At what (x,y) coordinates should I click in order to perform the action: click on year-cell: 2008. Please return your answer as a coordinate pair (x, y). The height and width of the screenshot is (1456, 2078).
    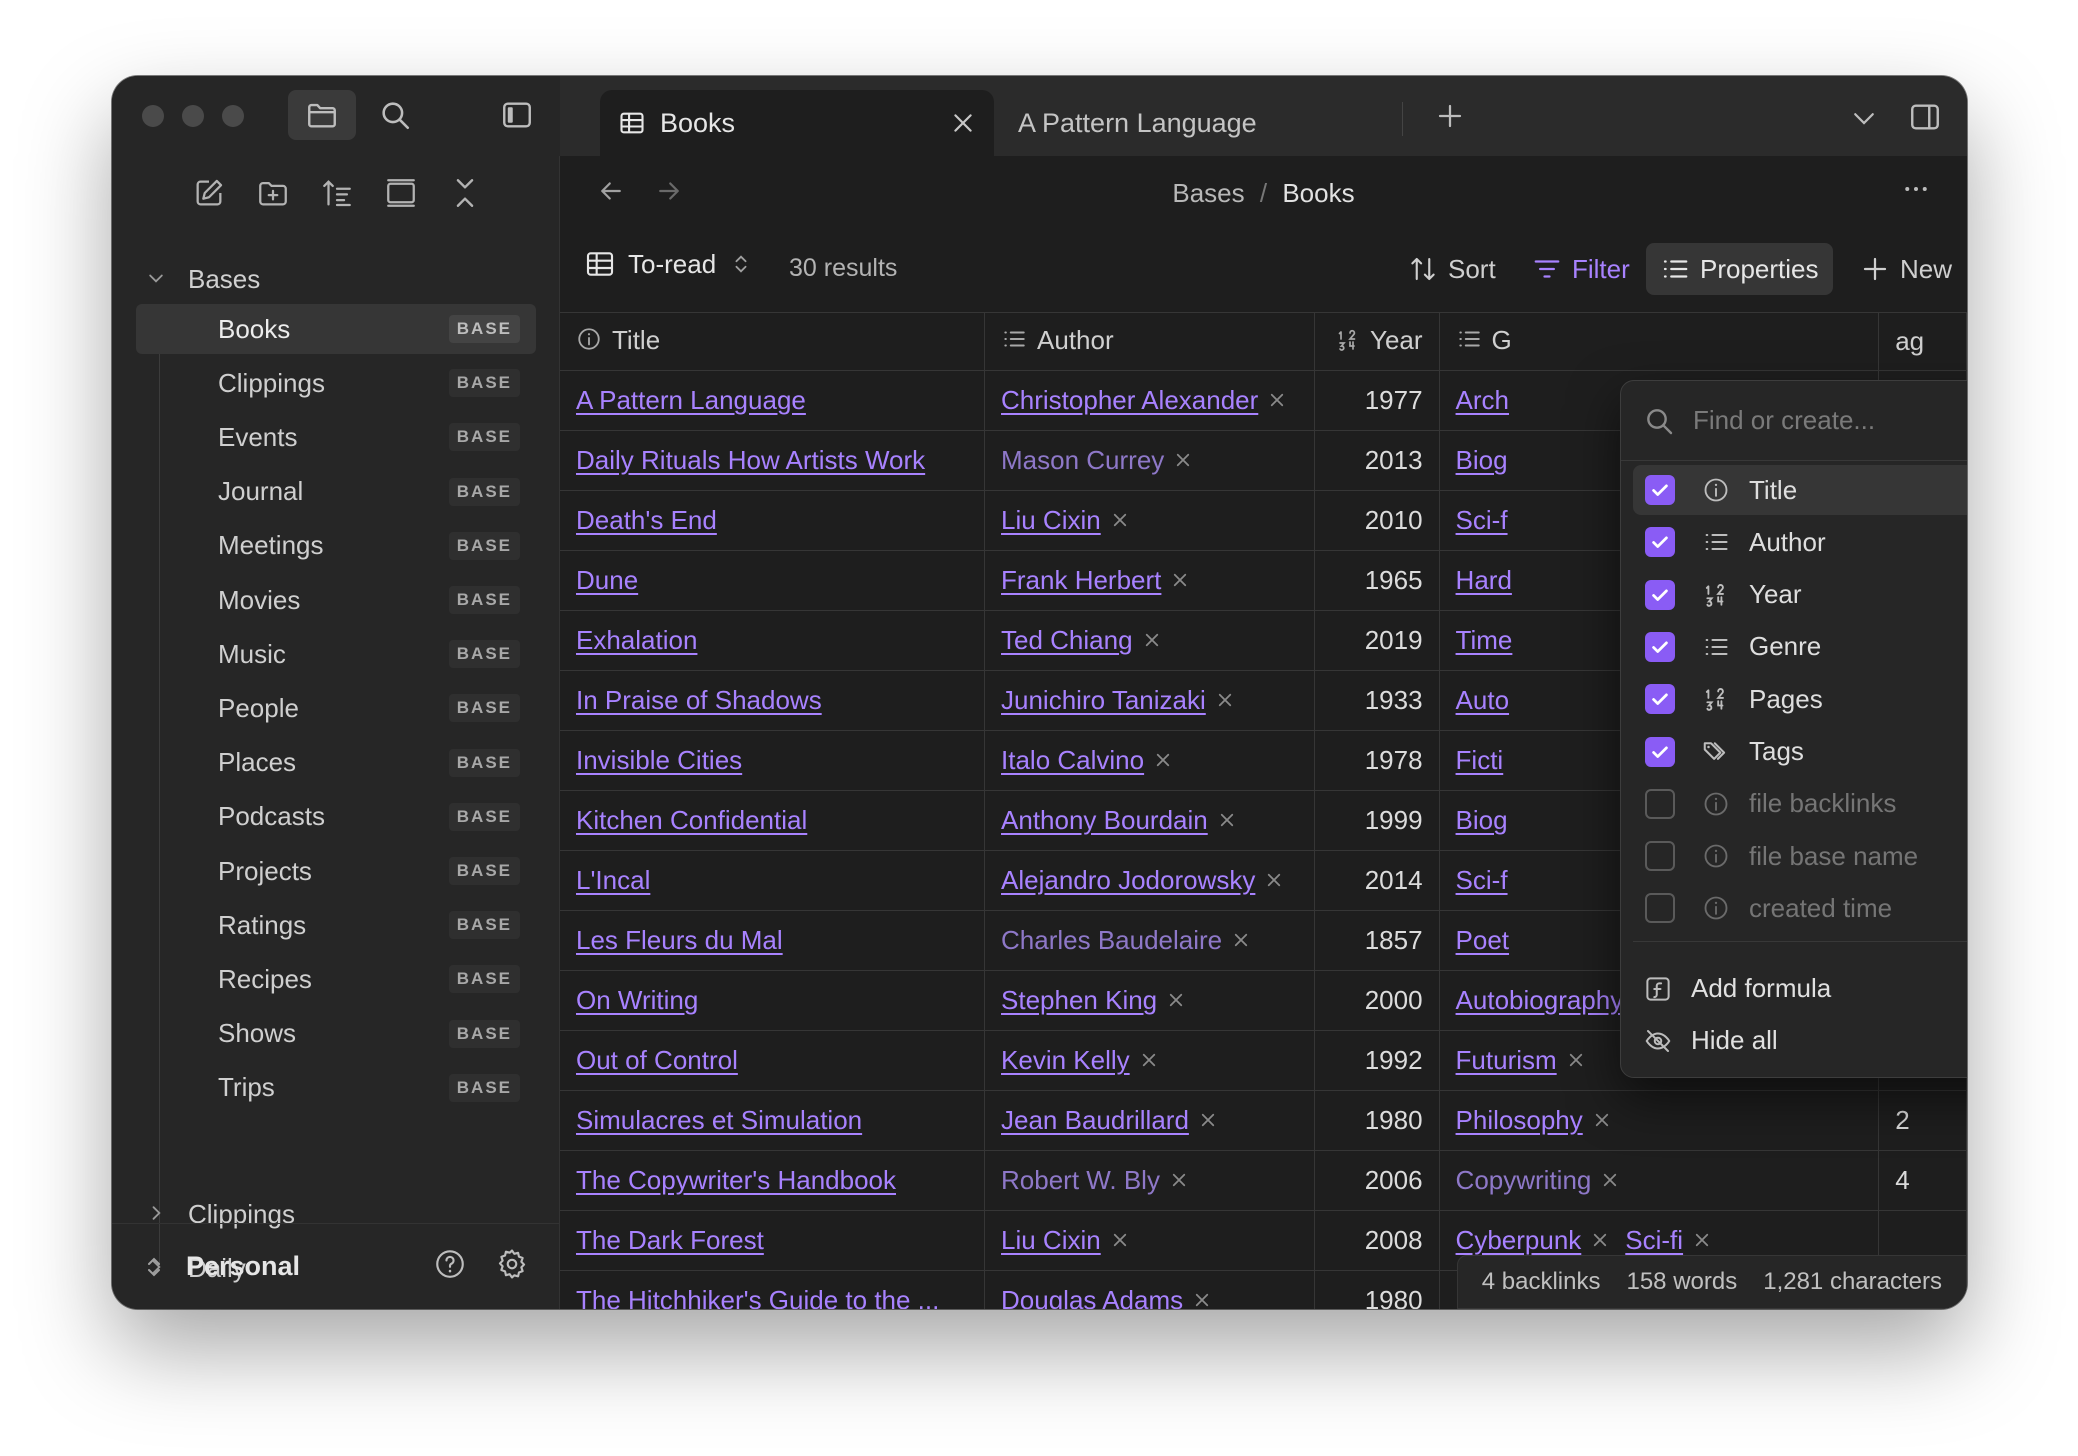
    Looking at the image, I should click on (1377, 1240).